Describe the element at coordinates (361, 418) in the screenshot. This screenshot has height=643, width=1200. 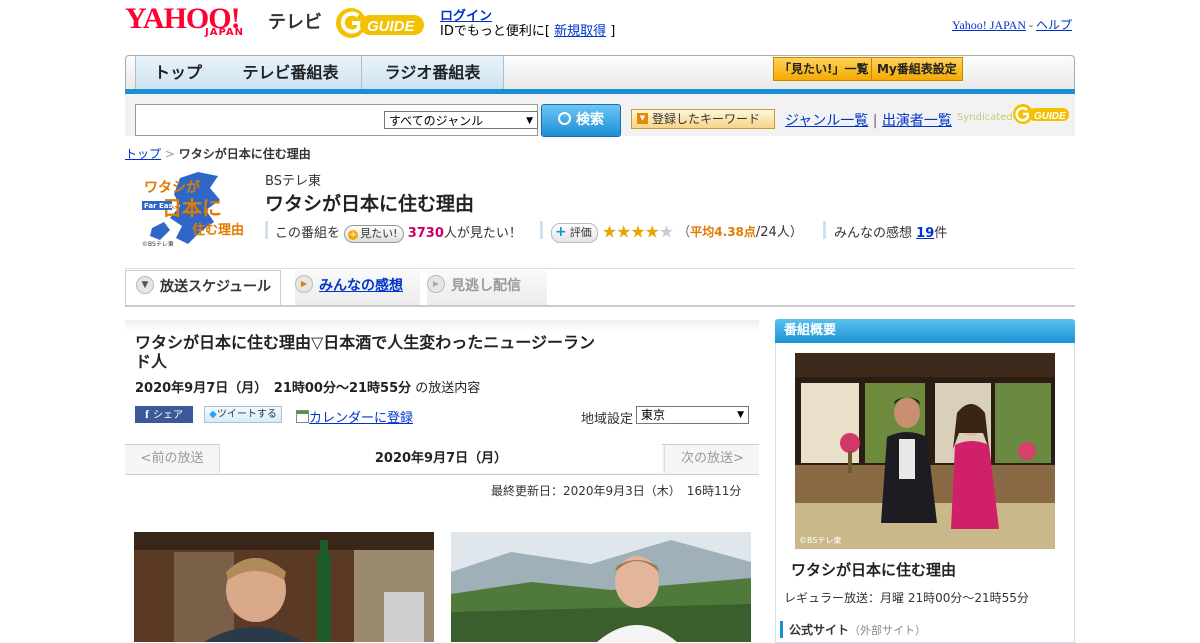
I see `calendar-register-link: カレンダーに登録` at that location.